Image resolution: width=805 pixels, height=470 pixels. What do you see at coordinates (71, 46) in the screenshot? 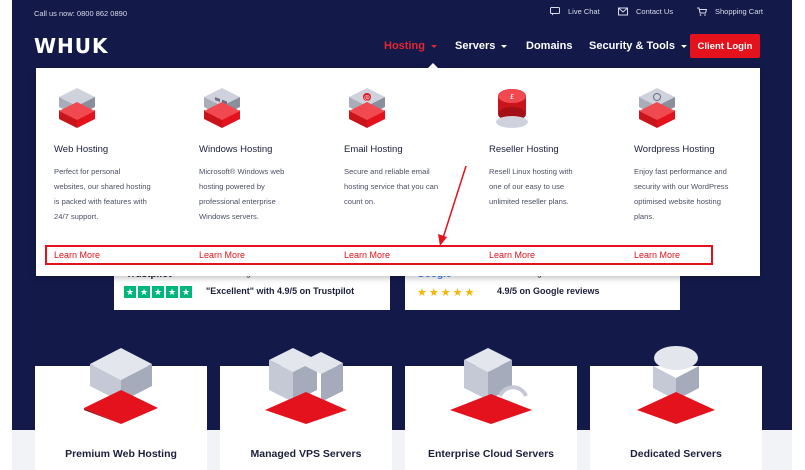
I see `whuk-logo: WHUK` at bounding box center [71, 46].